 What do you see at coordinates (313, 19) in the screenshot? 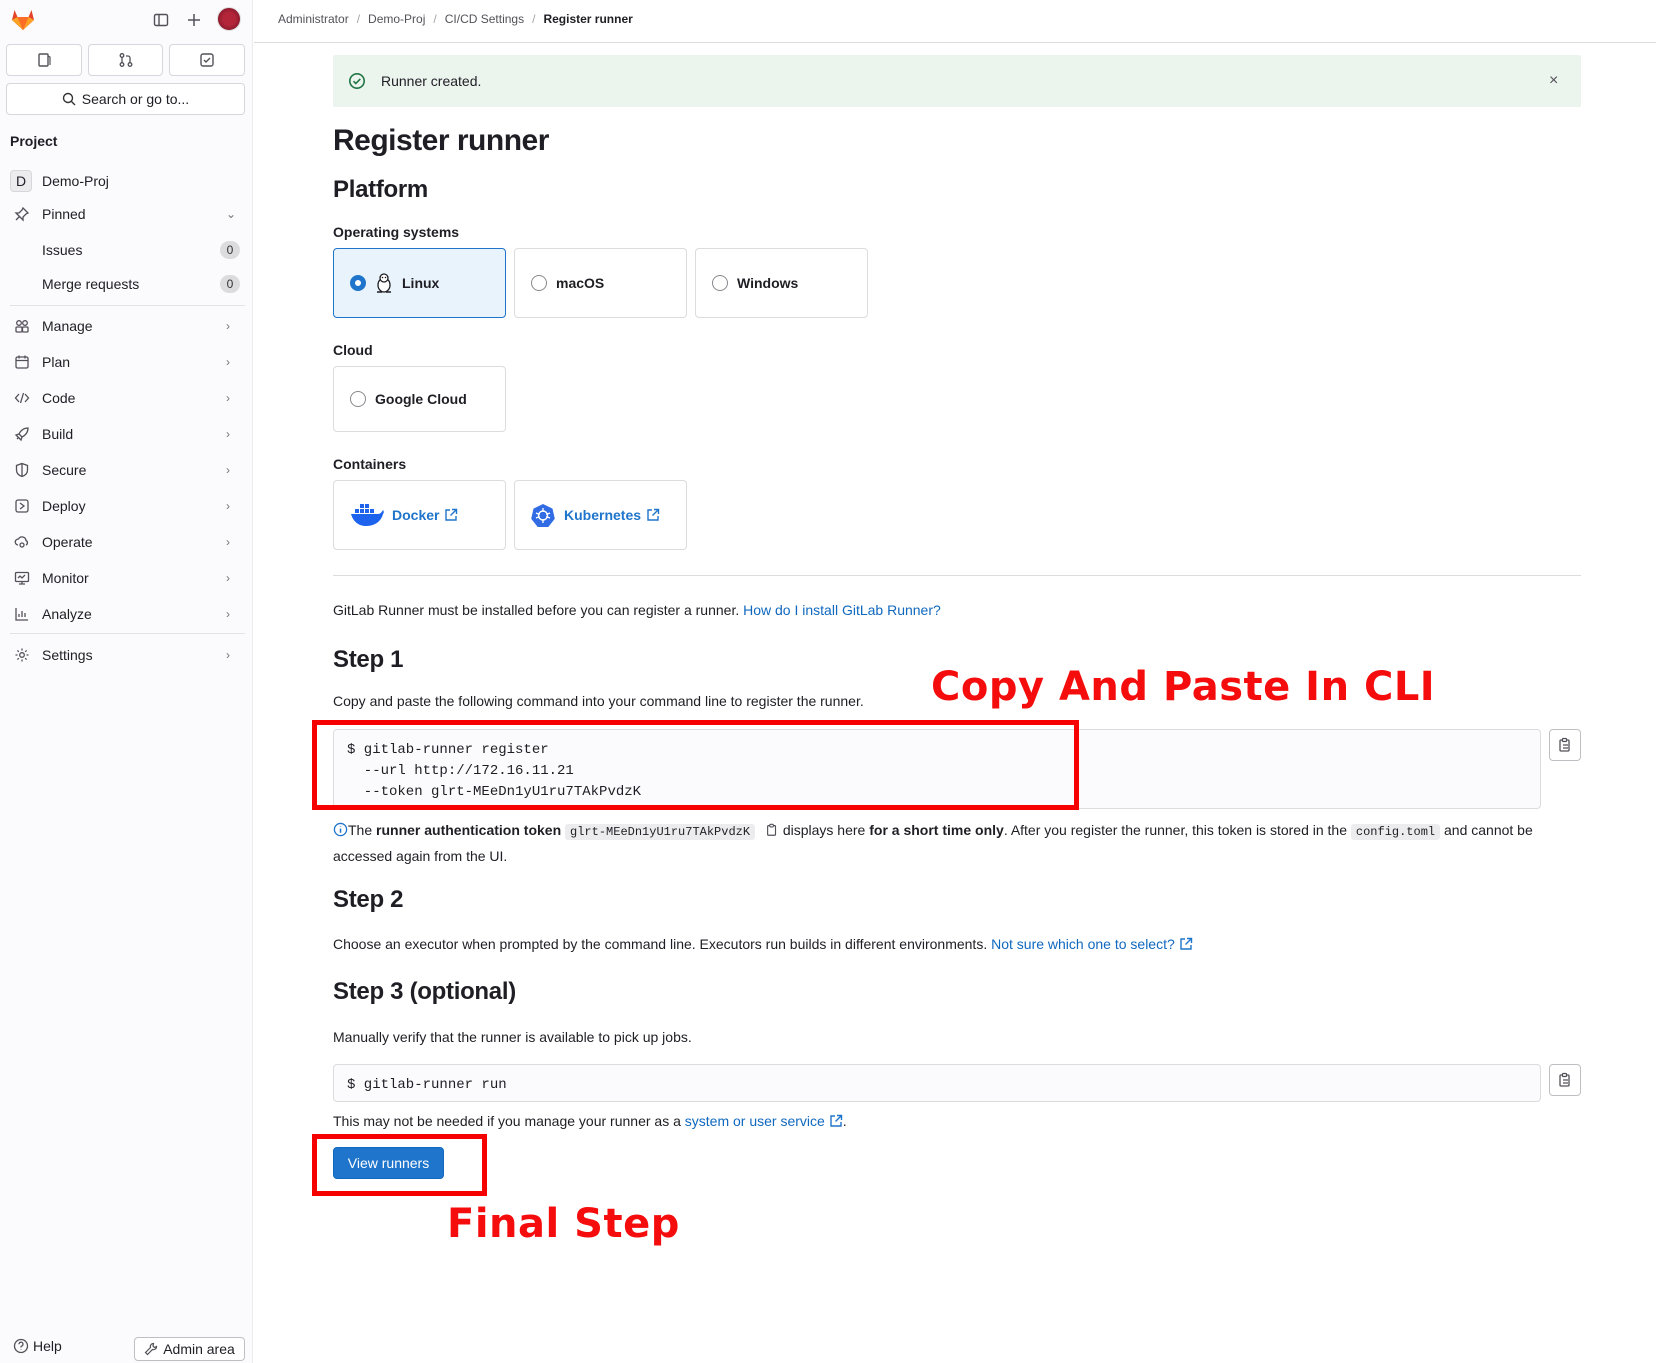
I see `breadcrumb-item: Administrator` at bounding box center [313, 19].